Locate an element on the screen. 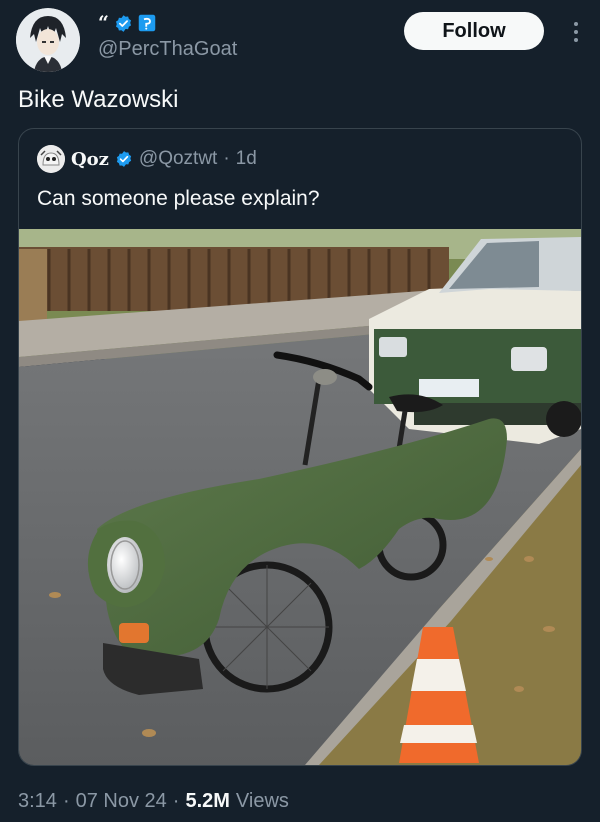 This screenshot has height=822, width=600. quote-badge: “ is located at coordinates (103, 22).